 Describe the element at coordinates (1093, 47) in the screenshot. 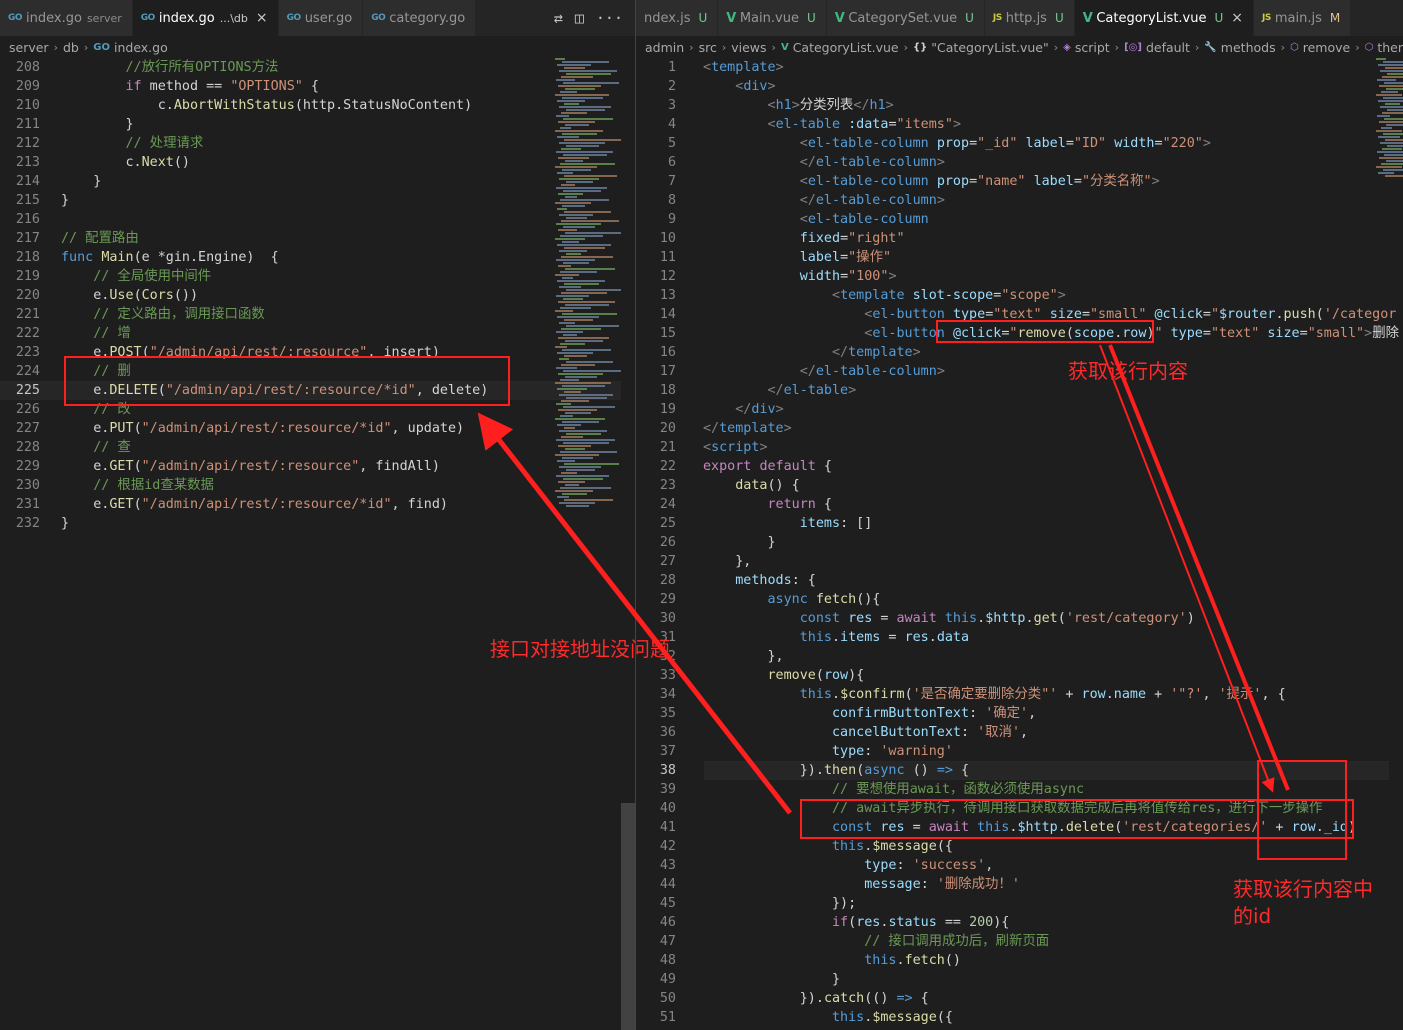

I see `breadcrumb-item: ◈ script ›` at that location.